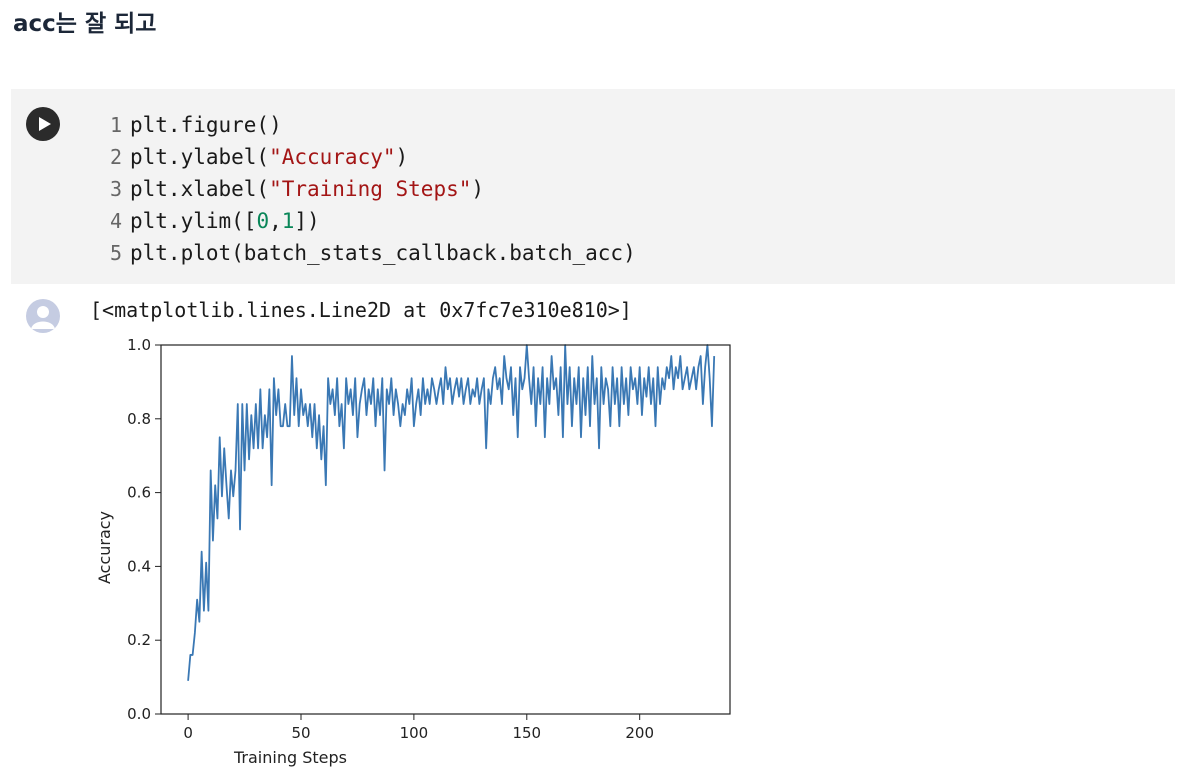 This screenshot has height=776, width=1177. Describe the element at coordinates (139, 566) in the screenshot. I see `y-tick-label: 0.4` at that location.